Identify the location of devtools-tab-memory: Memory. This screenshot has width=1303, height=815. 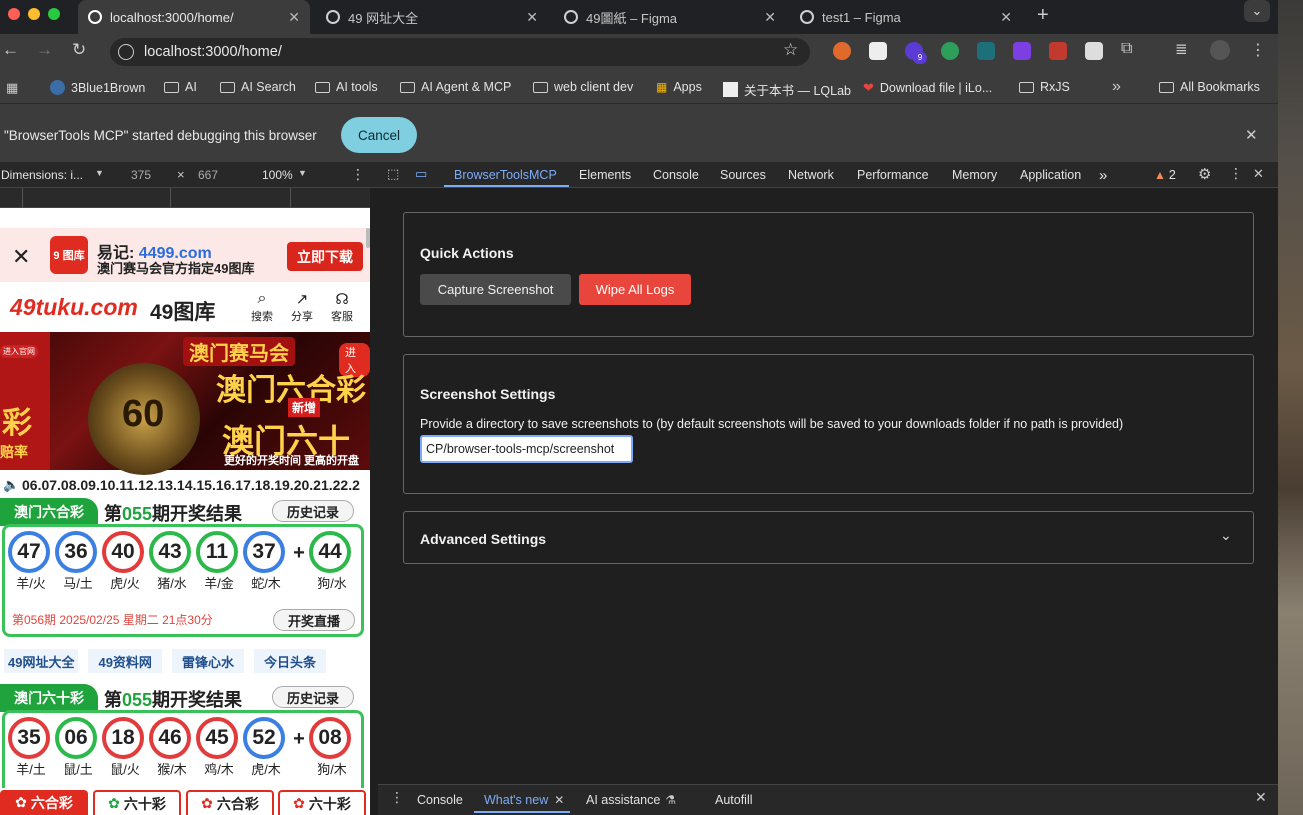
(974, 175).